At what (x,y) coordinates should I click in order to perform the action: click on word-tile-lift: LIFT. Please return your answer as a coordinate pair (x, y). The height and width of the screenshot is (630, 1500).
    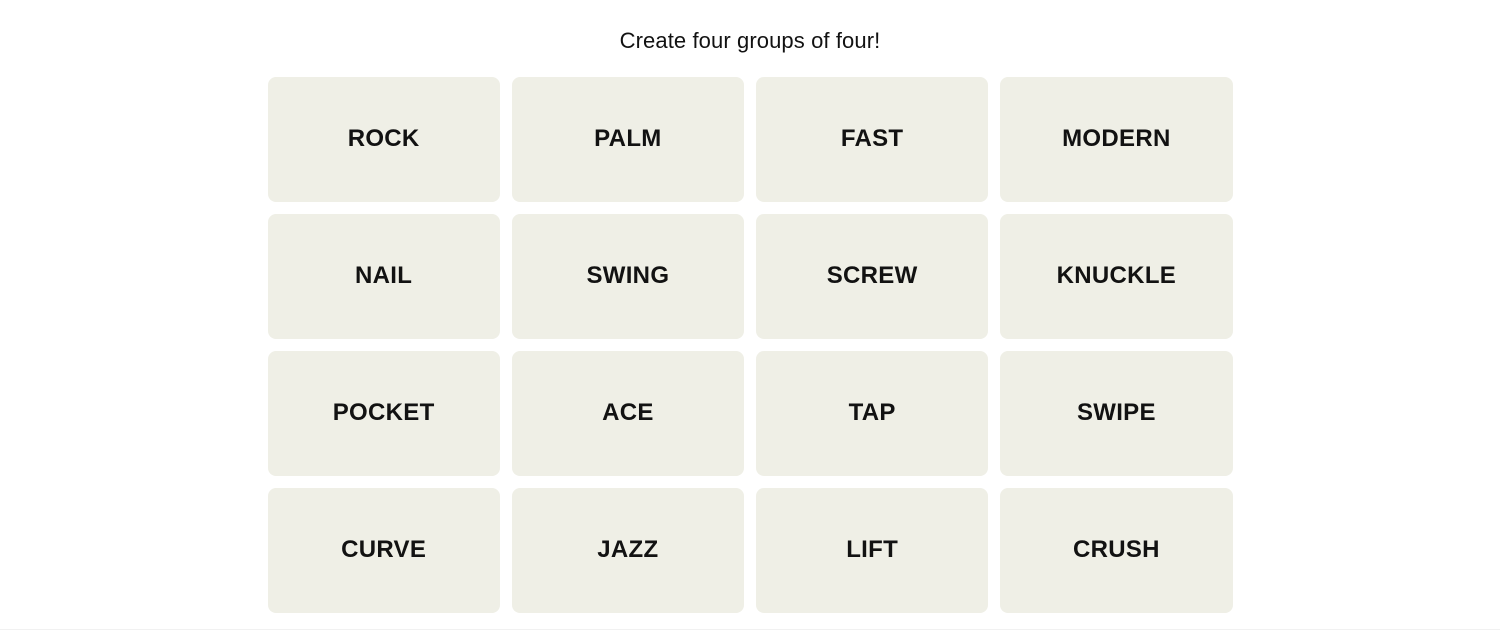
    Looking at the image, I should click on (872, 550).